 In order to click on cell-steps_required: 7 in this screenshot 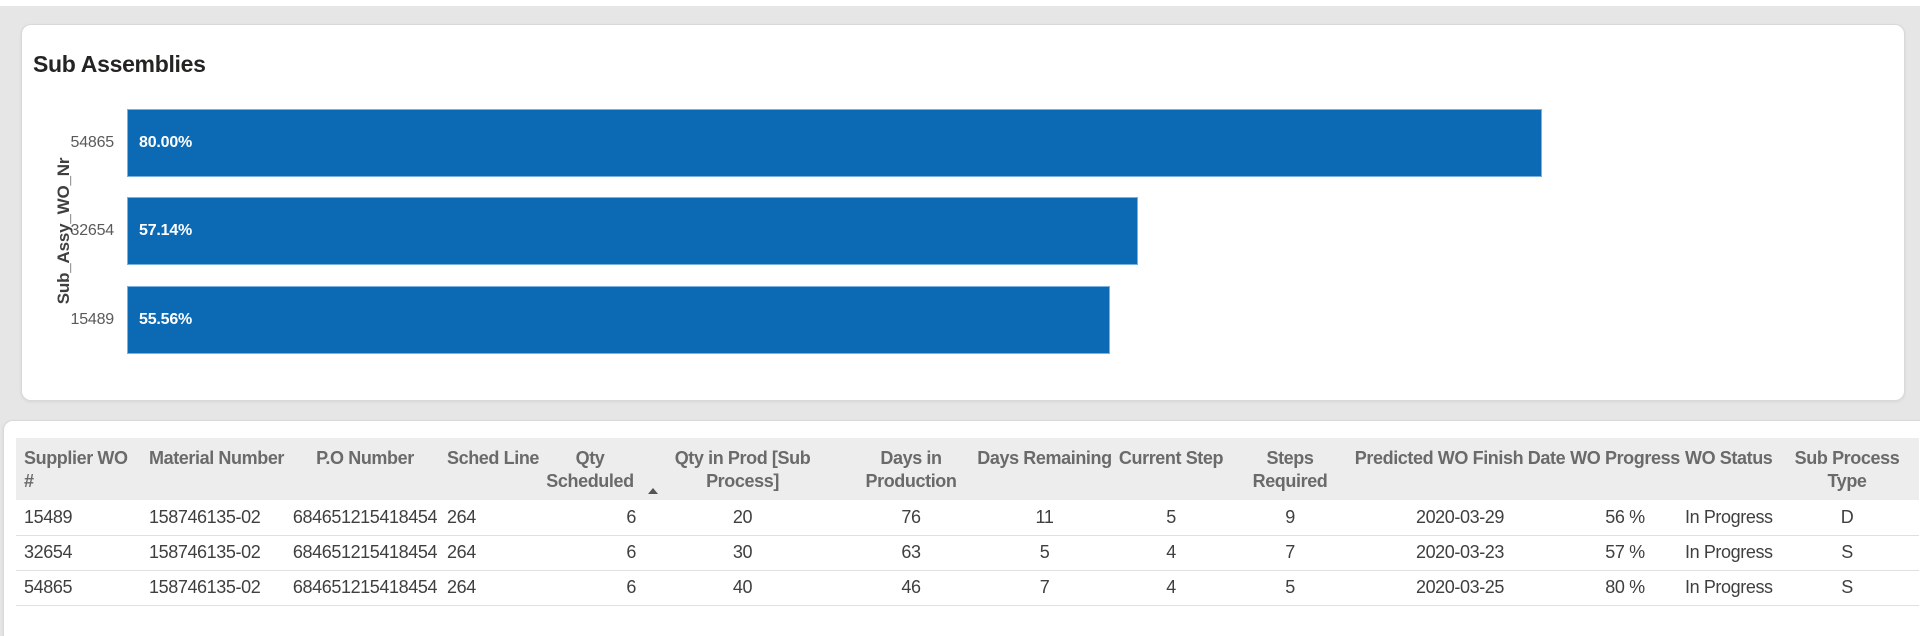, I will do `click(1290, 553)`.